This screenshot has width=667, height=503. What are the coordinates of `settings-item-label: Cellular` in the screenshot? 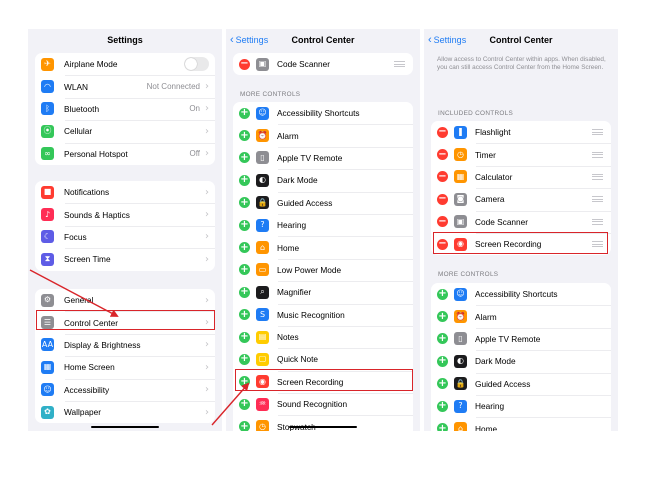 It's located at (78, 131).